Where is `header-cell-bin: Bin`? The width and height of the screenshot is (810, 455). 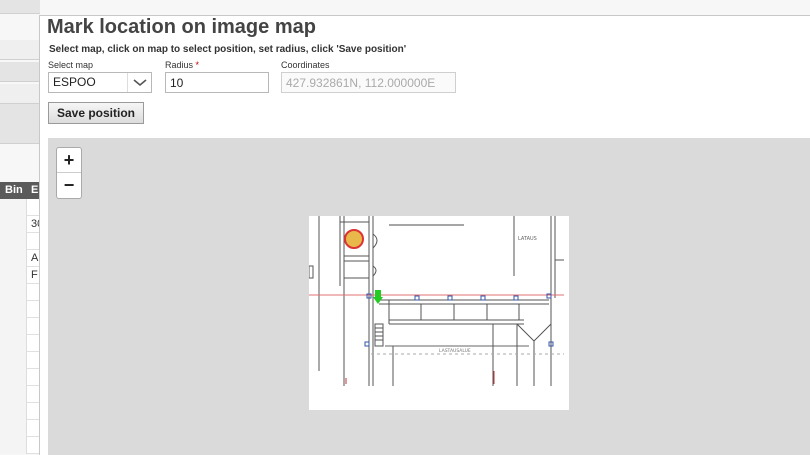 header-cell-bin: Bin is located at coordinates (14, 190).